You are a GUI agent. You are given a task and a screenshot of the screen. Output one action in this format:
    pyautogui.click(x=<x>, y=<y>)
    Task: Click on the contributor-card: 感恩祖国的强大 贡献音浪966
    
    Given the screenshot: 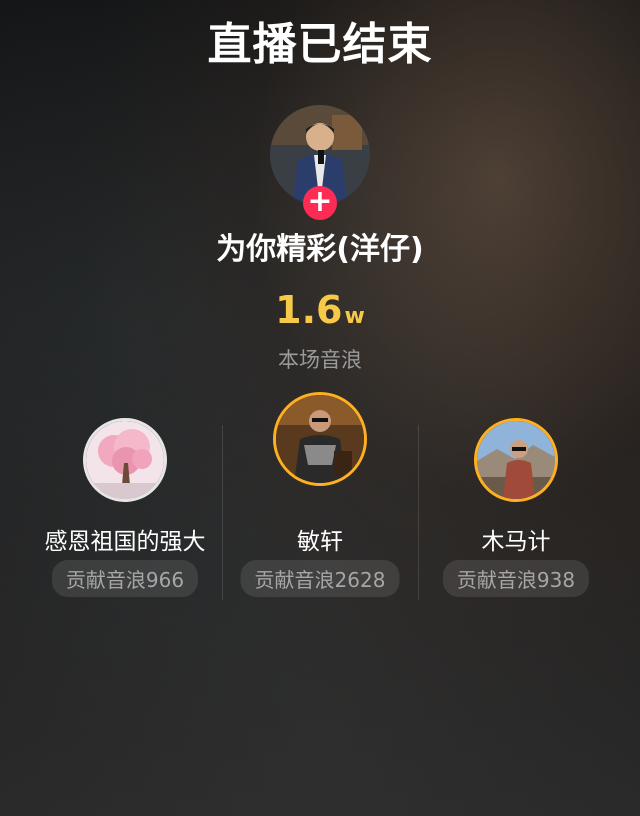 What is the action you would take?
    pyautogui.click(x=125, y=493)
    